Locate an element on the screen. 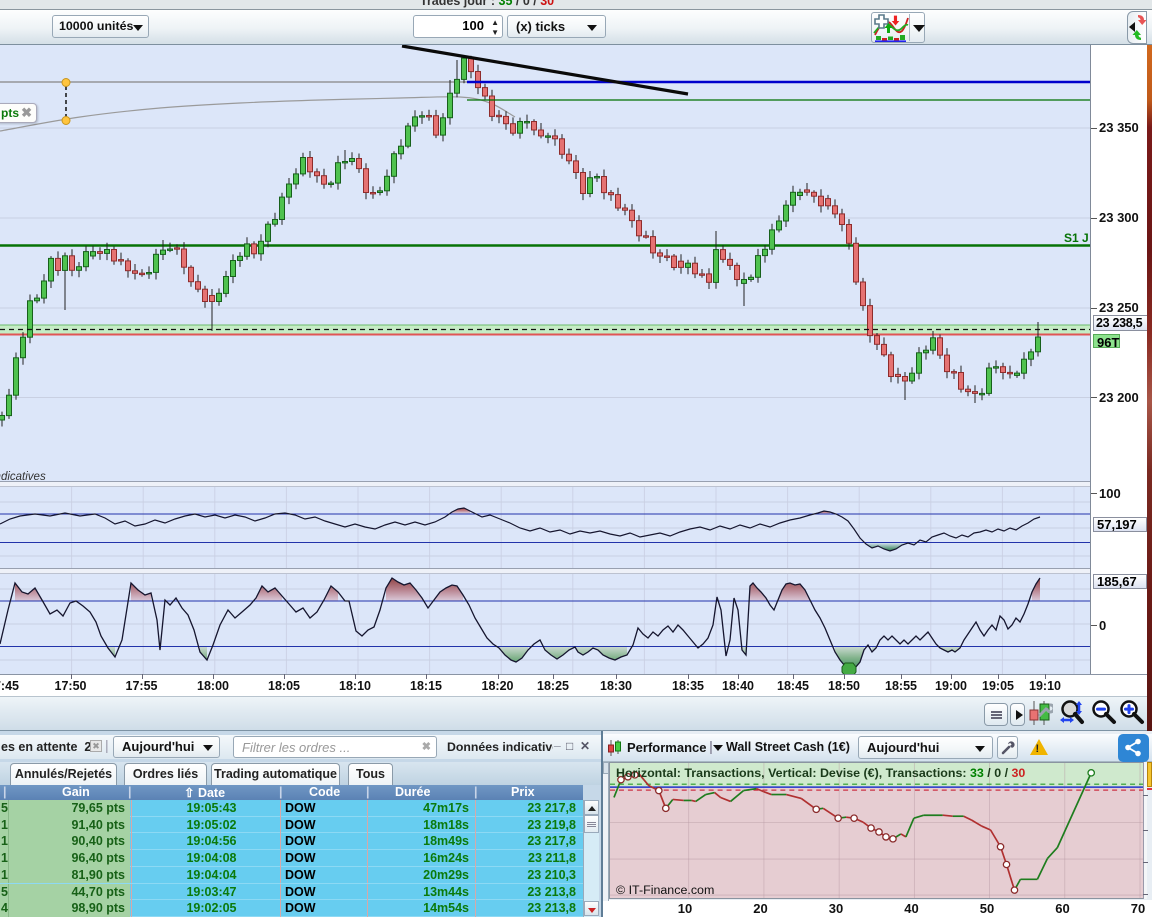 Image resolution: width=1152 pixels, height=917 pixels. svg-text: indicatives is located at coordinates (23, 476).